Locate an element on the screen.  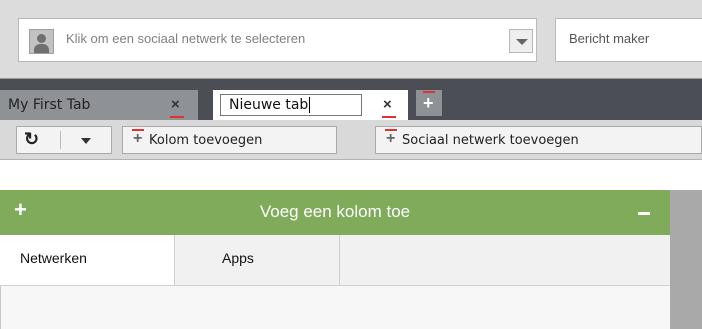
column-title: Voeg een kolom toe is located at coordinates (335, 211).